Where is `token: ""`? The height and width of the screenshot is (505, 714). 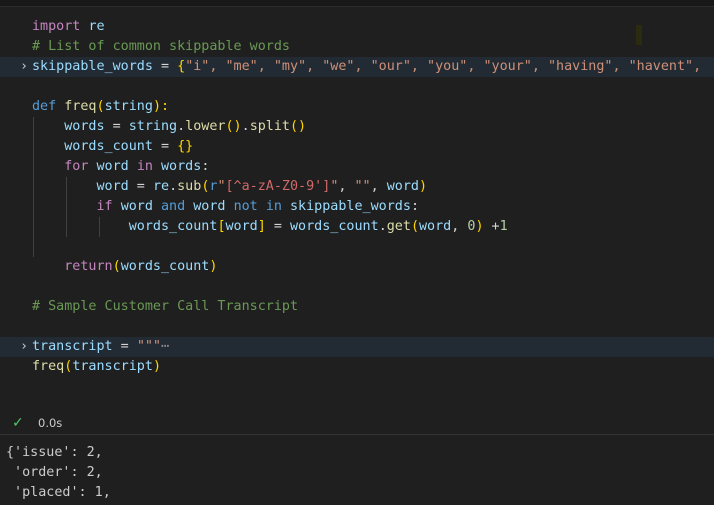
token: "" is located at coordinates (362, 186).